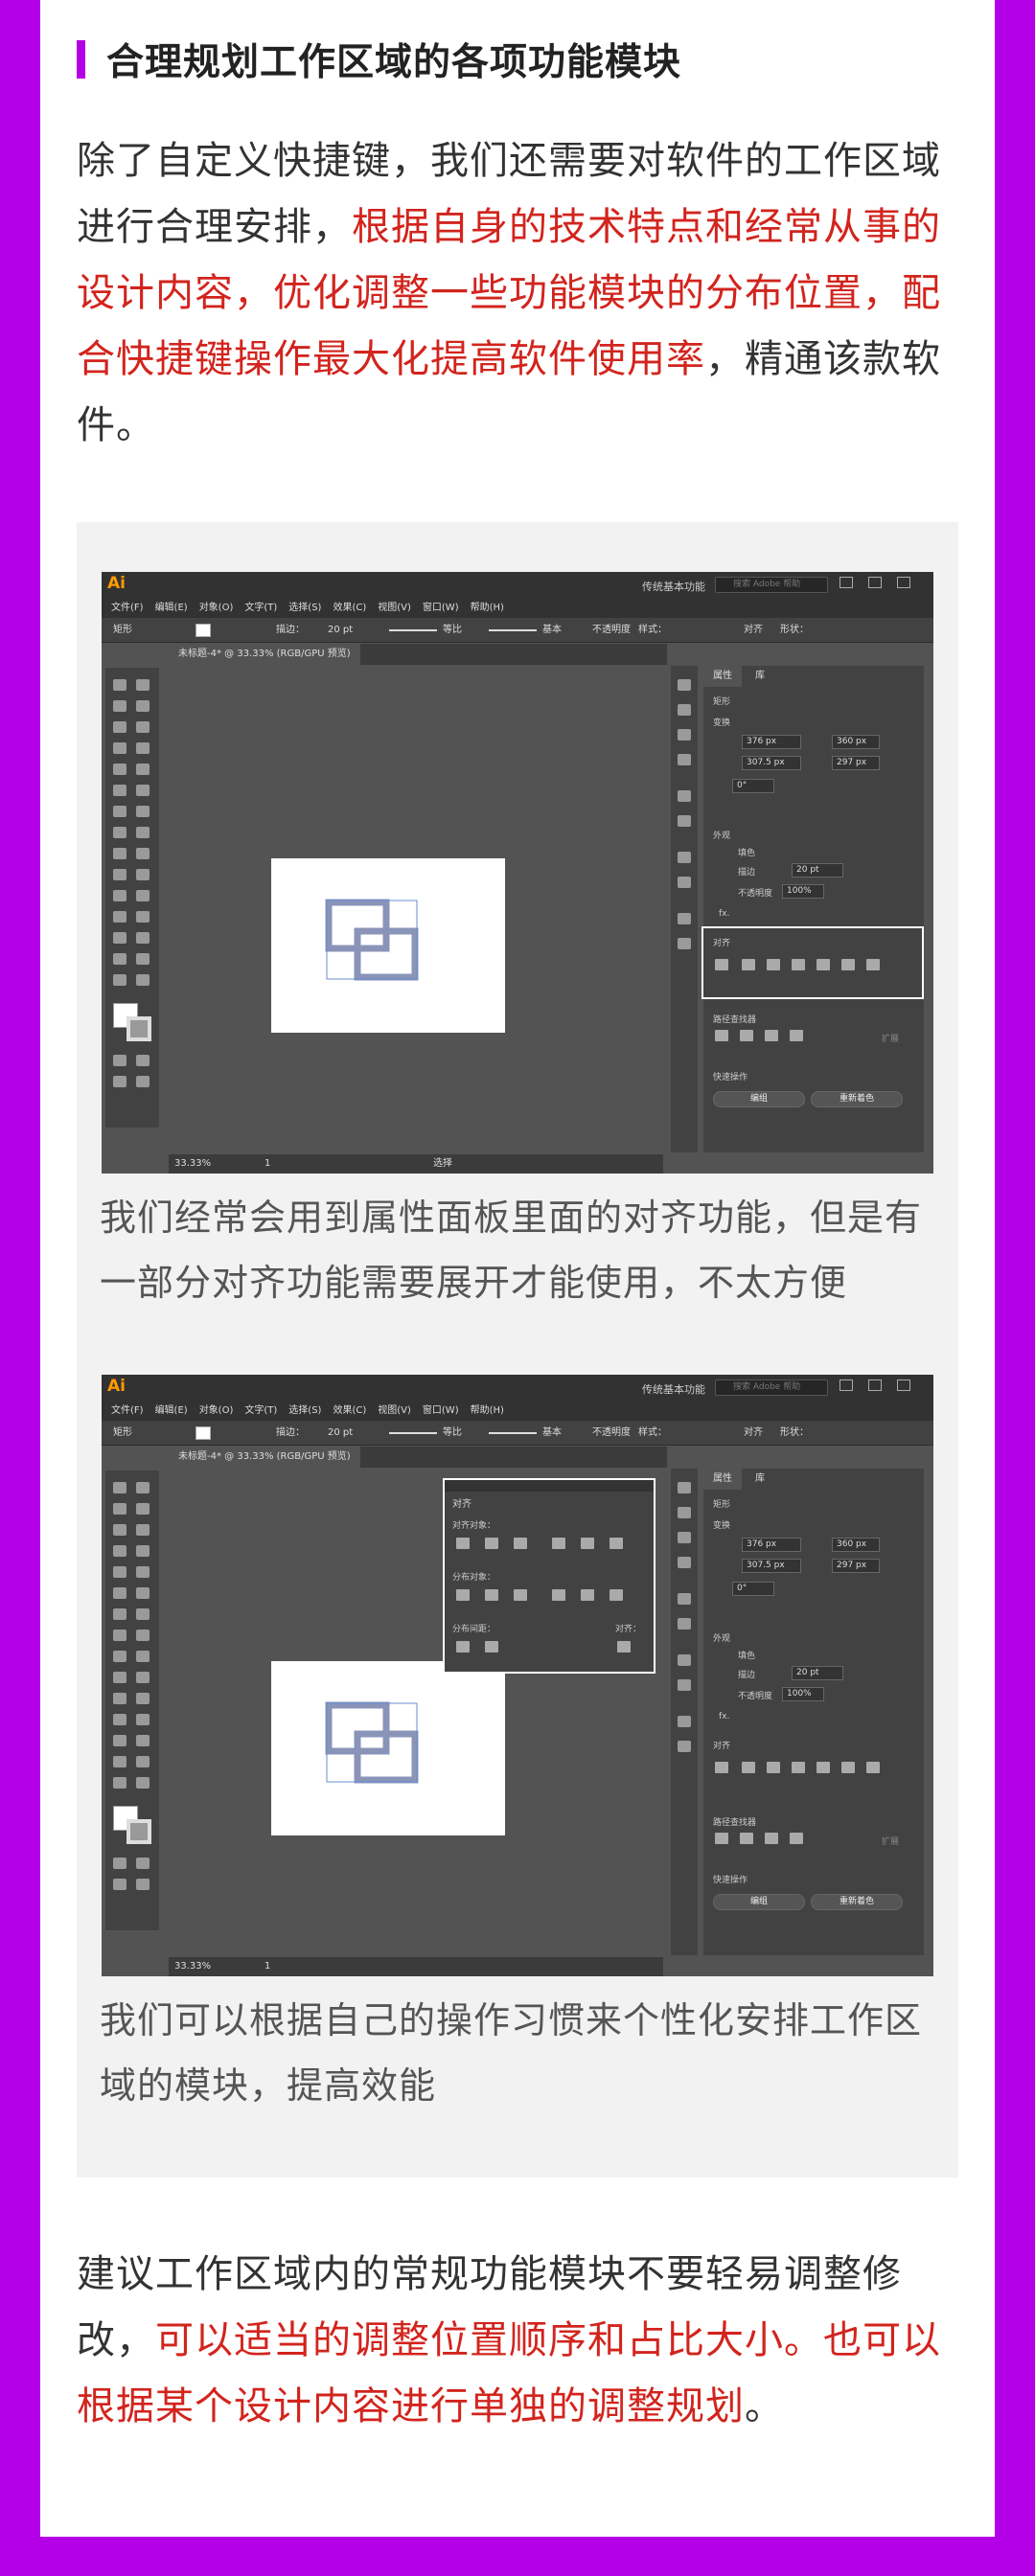 The height and width of the screenshot is (2576, 1035). I want to click on control-bar: 矩形 描边： 20 pt 等比 基本 不透明度 样式： 对齐 形状：, so click(517, 630).